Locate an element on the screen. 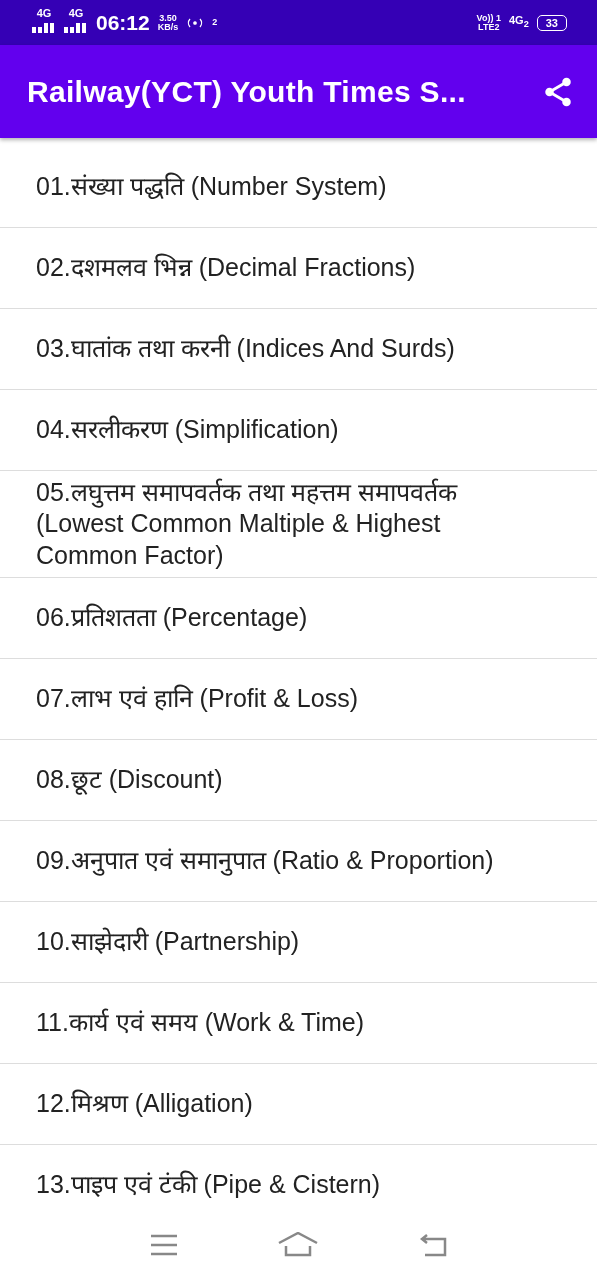 Image resolution: width=597 pixels, height=1280 pixels. home-icon is located at coordinates (298, 1245).